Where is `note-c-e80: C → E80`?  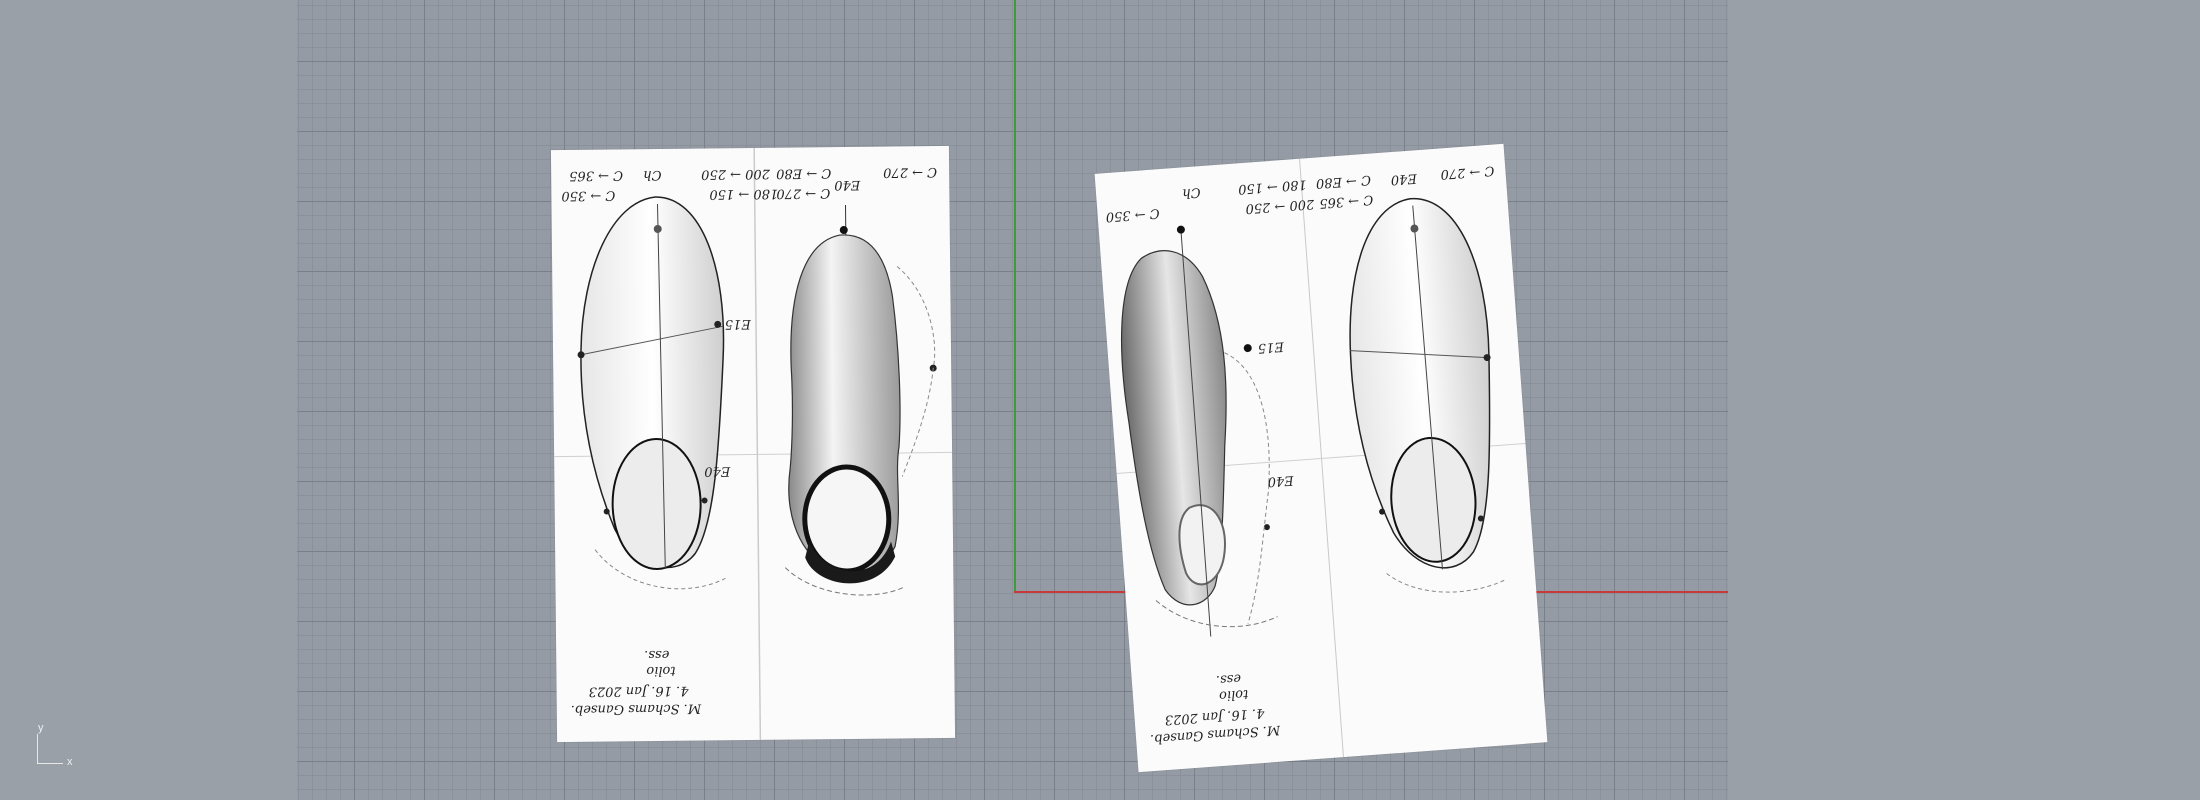 note-c-e80: C → E80 is located at coordinates (804, 173).